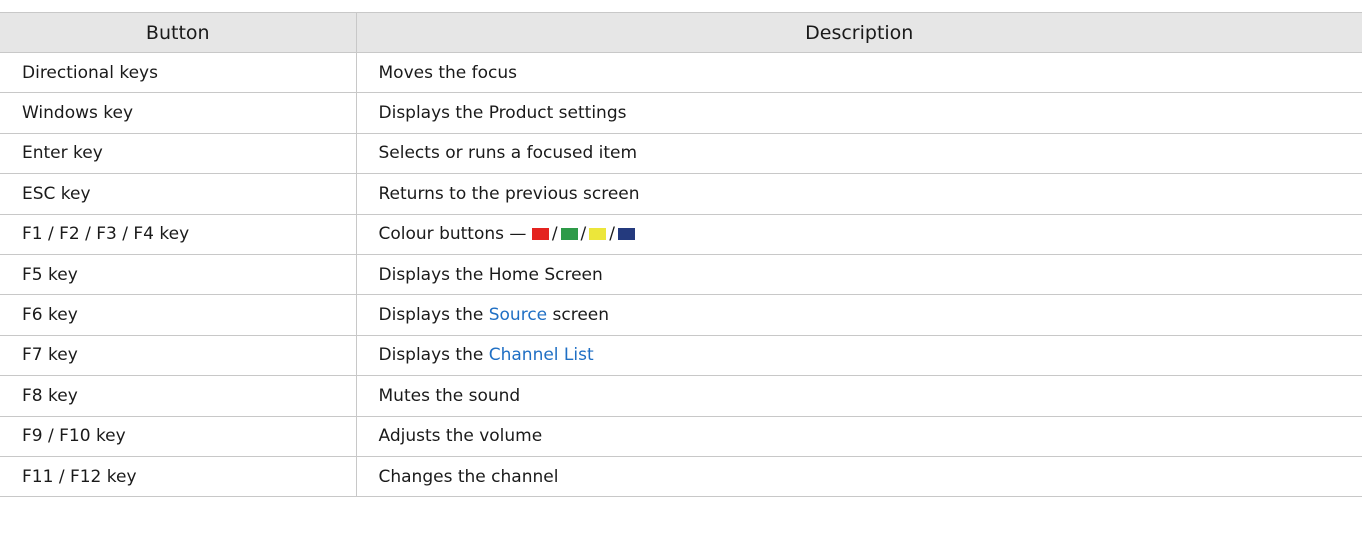 Image resolution: width=1362 pixels, height=553 pixels. What do you see at coordinates (859, 436) in the screenshot?
I see `description-cell: Adjusts the volume` at bounding box center [859, 436].